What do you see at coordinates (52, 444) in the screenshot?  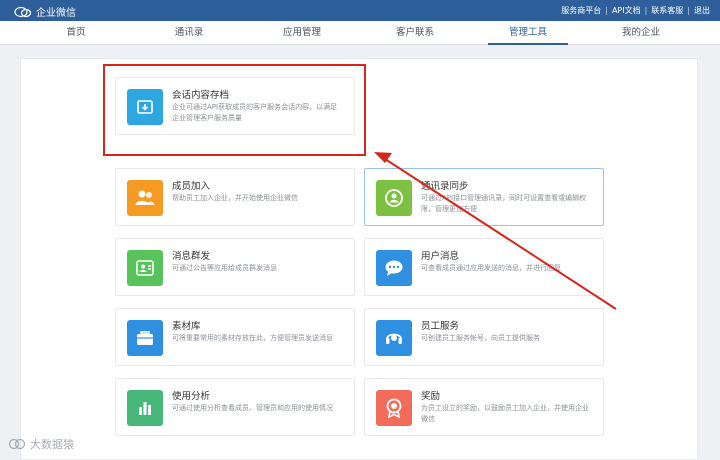 I see `watermark-text: 大数据猿` at bounding box center [52, 444].